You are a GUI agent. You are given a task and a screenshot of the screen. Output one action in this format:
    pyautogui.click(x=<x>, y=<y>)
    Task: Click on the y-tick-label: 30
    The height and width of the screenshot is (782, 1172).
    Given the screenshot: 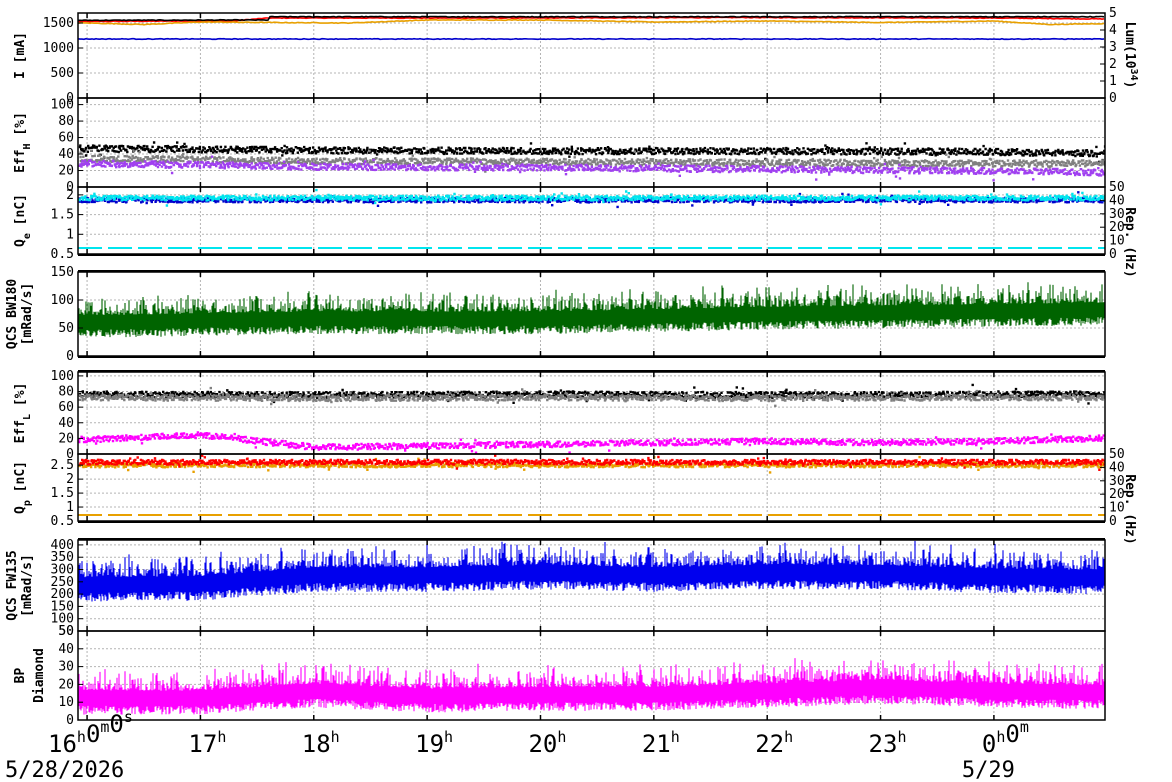 What is the action you would take?
    pyautogui.click(x=66, y=667)
    